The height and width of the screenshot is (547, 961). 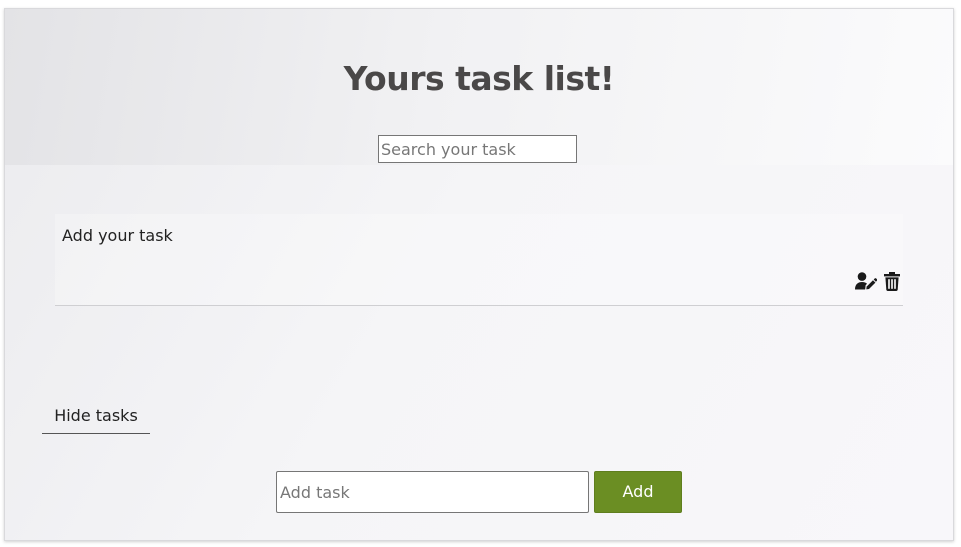 What do you see at coordinates (117, 235) in the screenshot?
I see `task-text: Add your task` at bounding box center [117, 235].